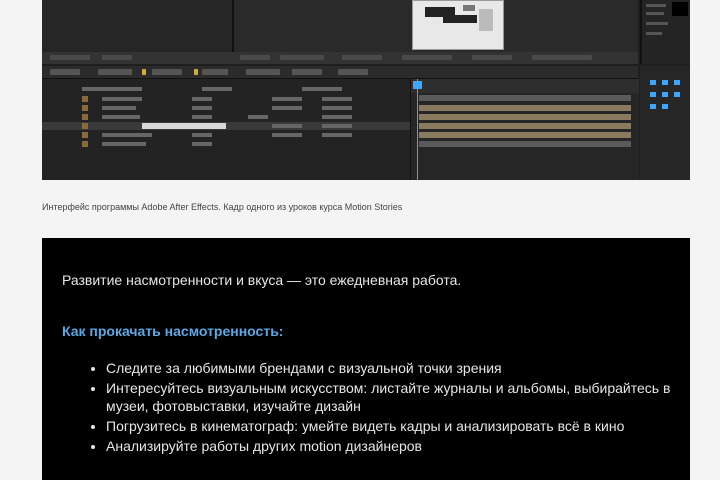 The width and height of the screenshot is (720, 480). What do you see at coordinates (417, 85) in the screenshot?
I see `playhead-handle-icon` at bounding box center [417, 85].